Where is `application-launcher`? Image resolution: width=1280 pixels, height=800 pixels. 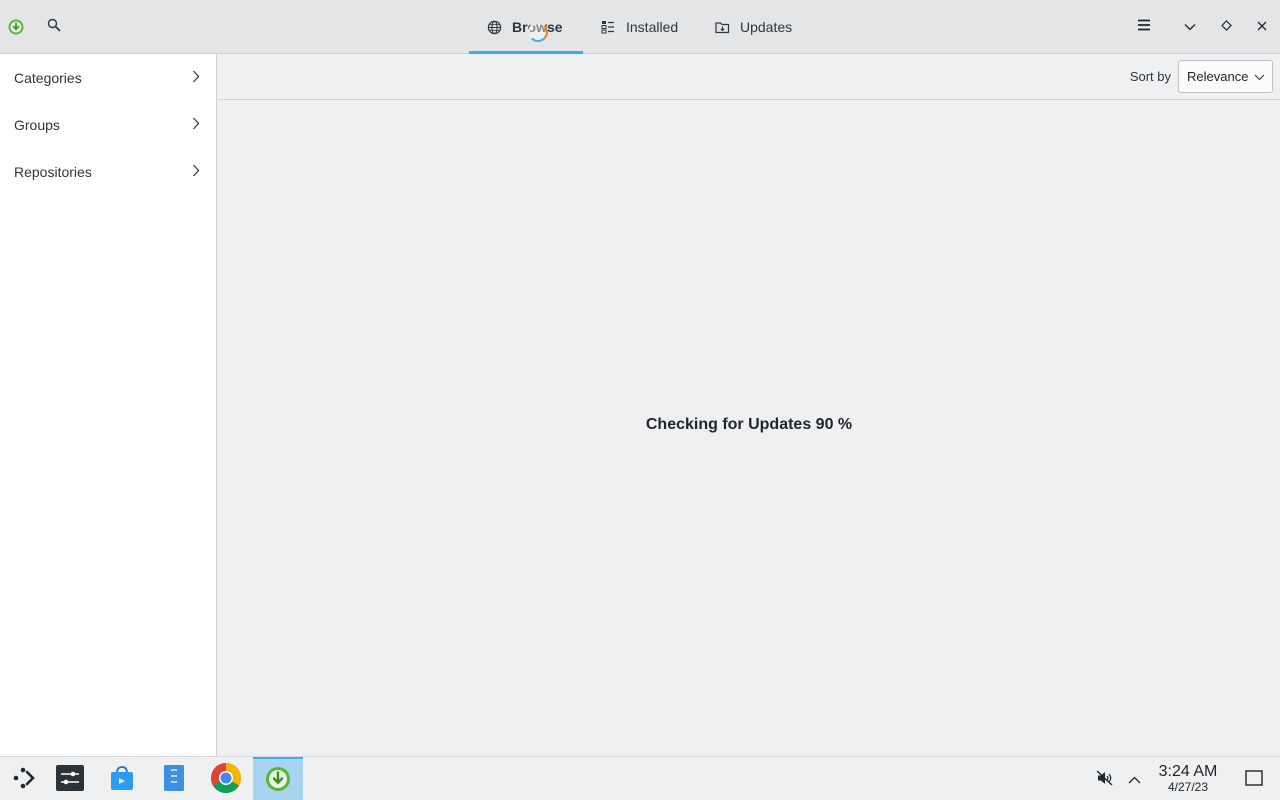 application-launcher is located at coordinates (25, 778).